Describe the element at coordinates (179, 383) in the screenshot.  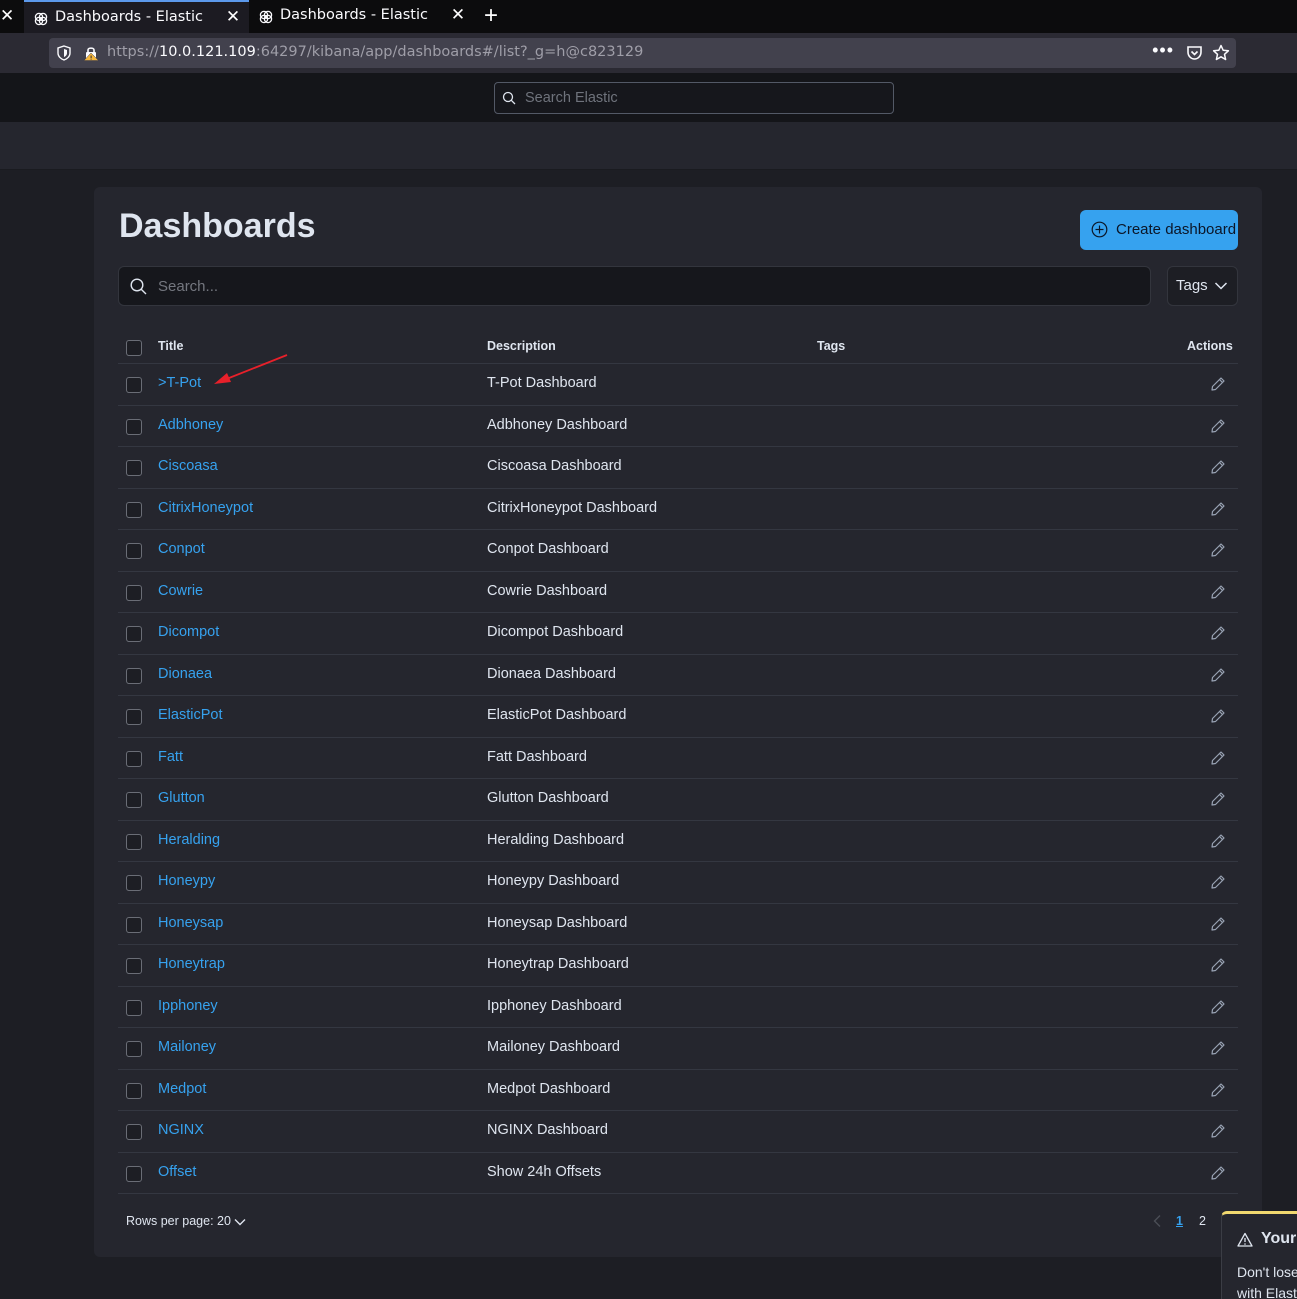
I see `dashboard-title-link: >T-Pot` at that location.